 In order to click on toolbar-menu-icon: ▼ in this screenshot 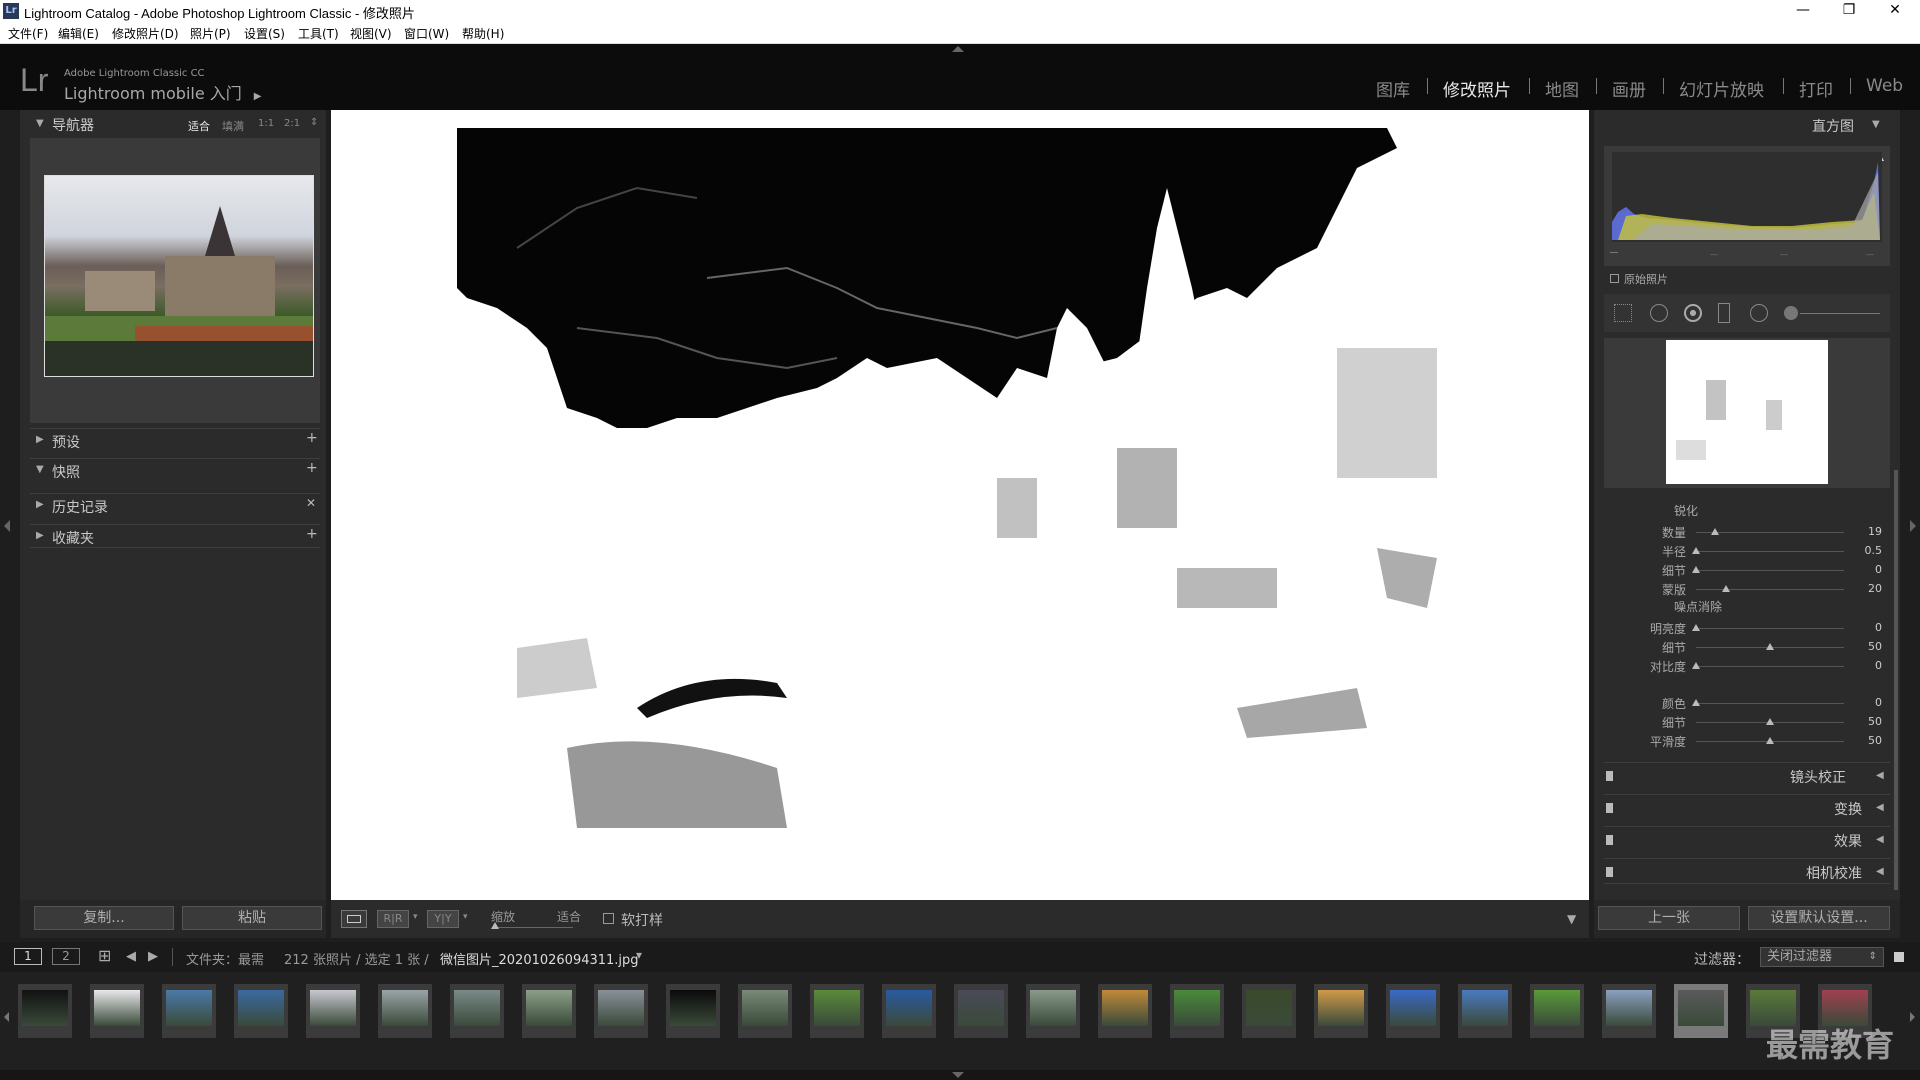, I will do `click(1571, 919)`.